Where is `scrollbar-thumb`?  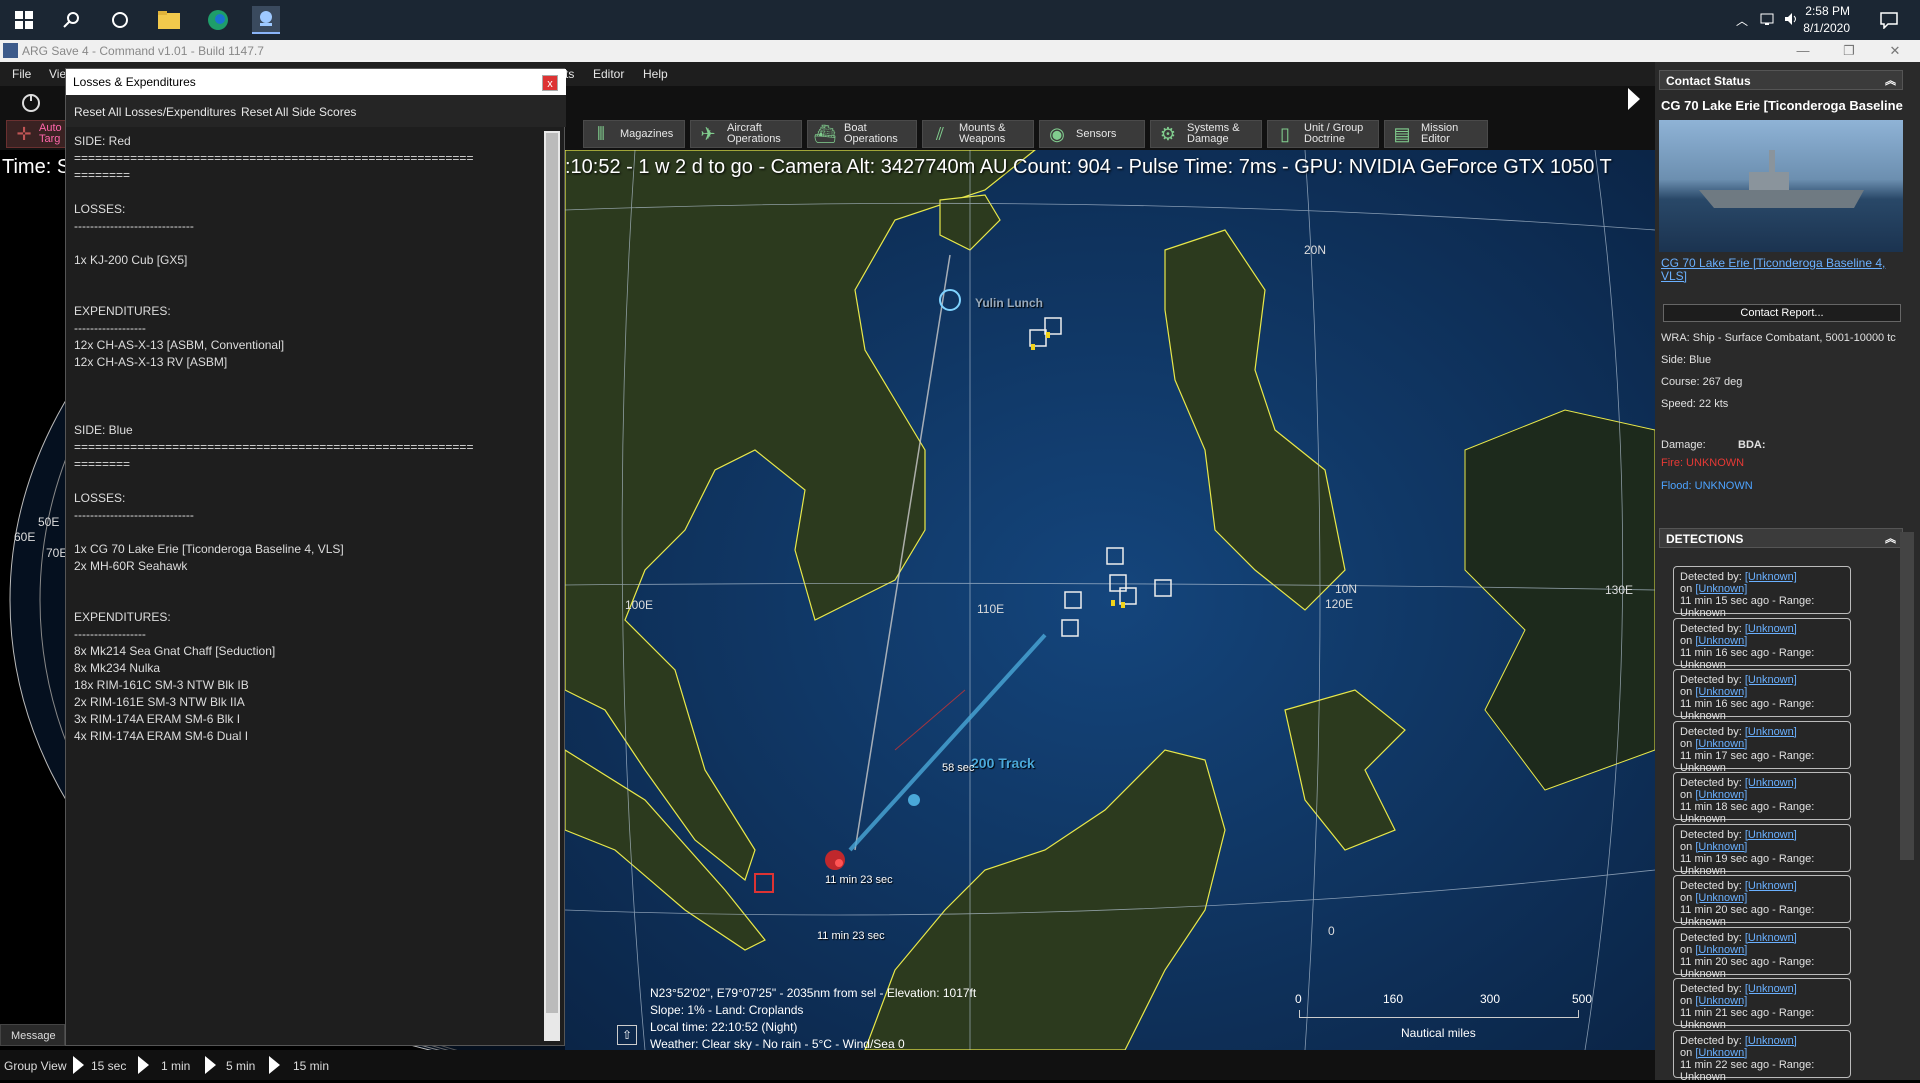 scrollbar-thumb is located at coordinates (552, 573).